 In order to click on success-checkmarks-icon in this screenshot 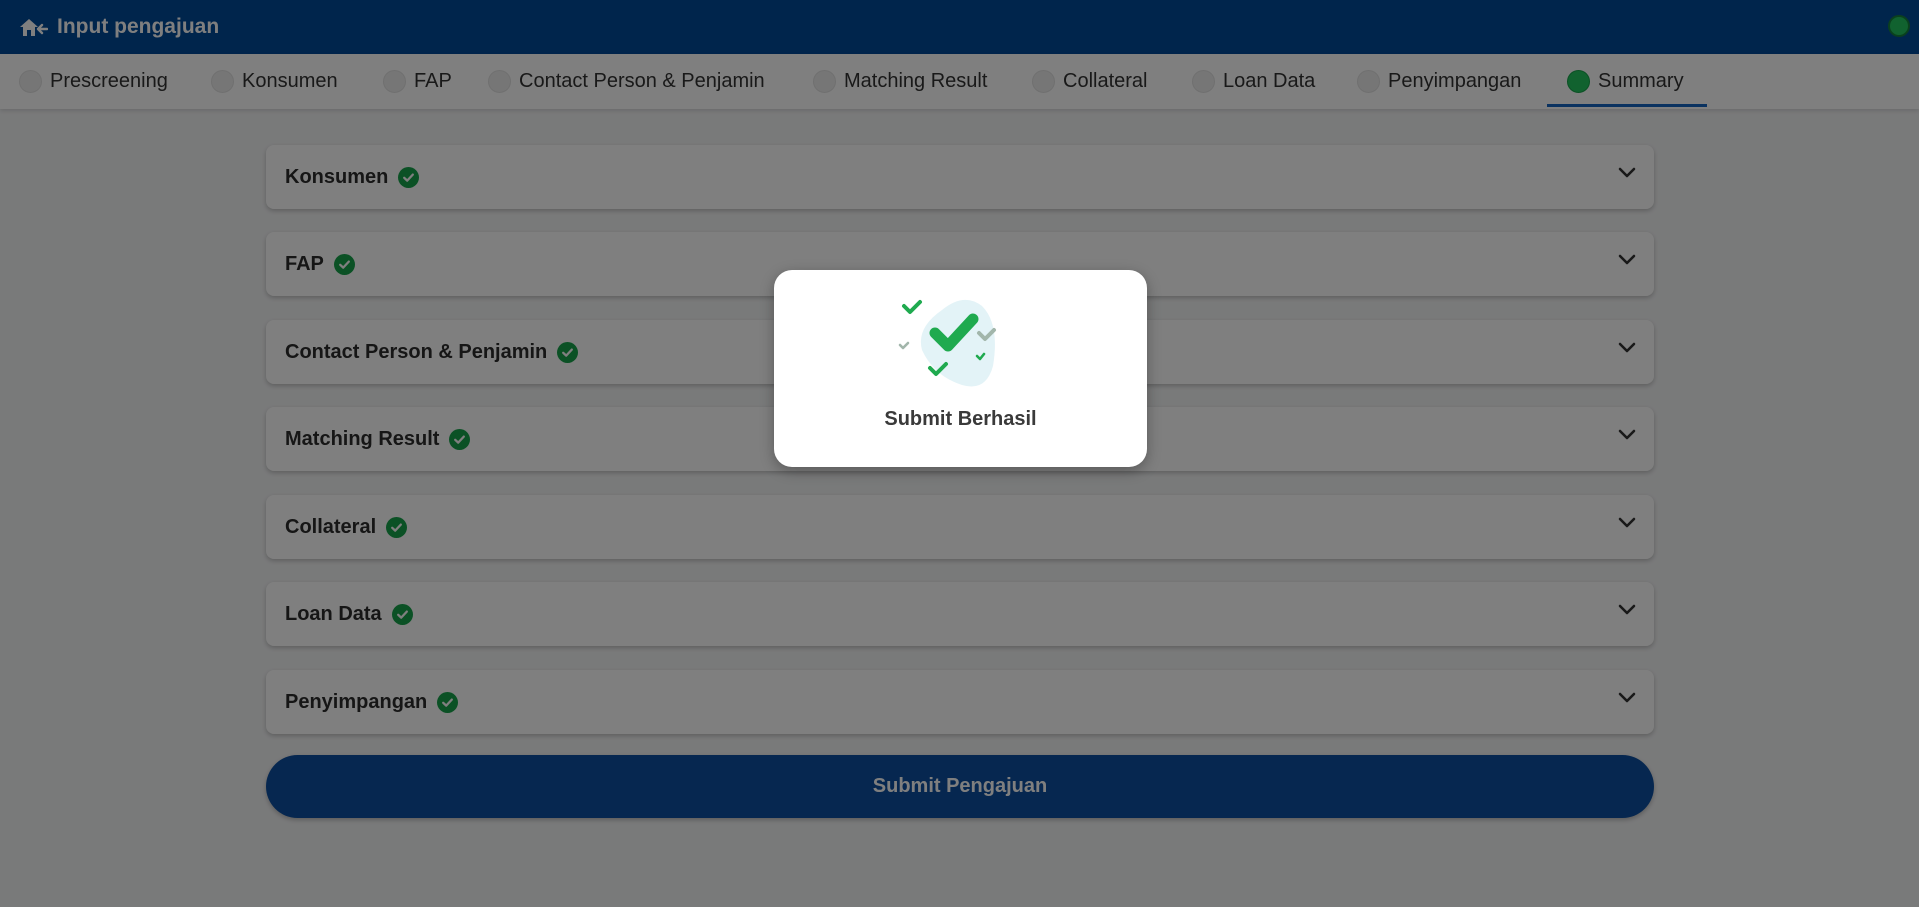, I will do `click(947, 343)`.